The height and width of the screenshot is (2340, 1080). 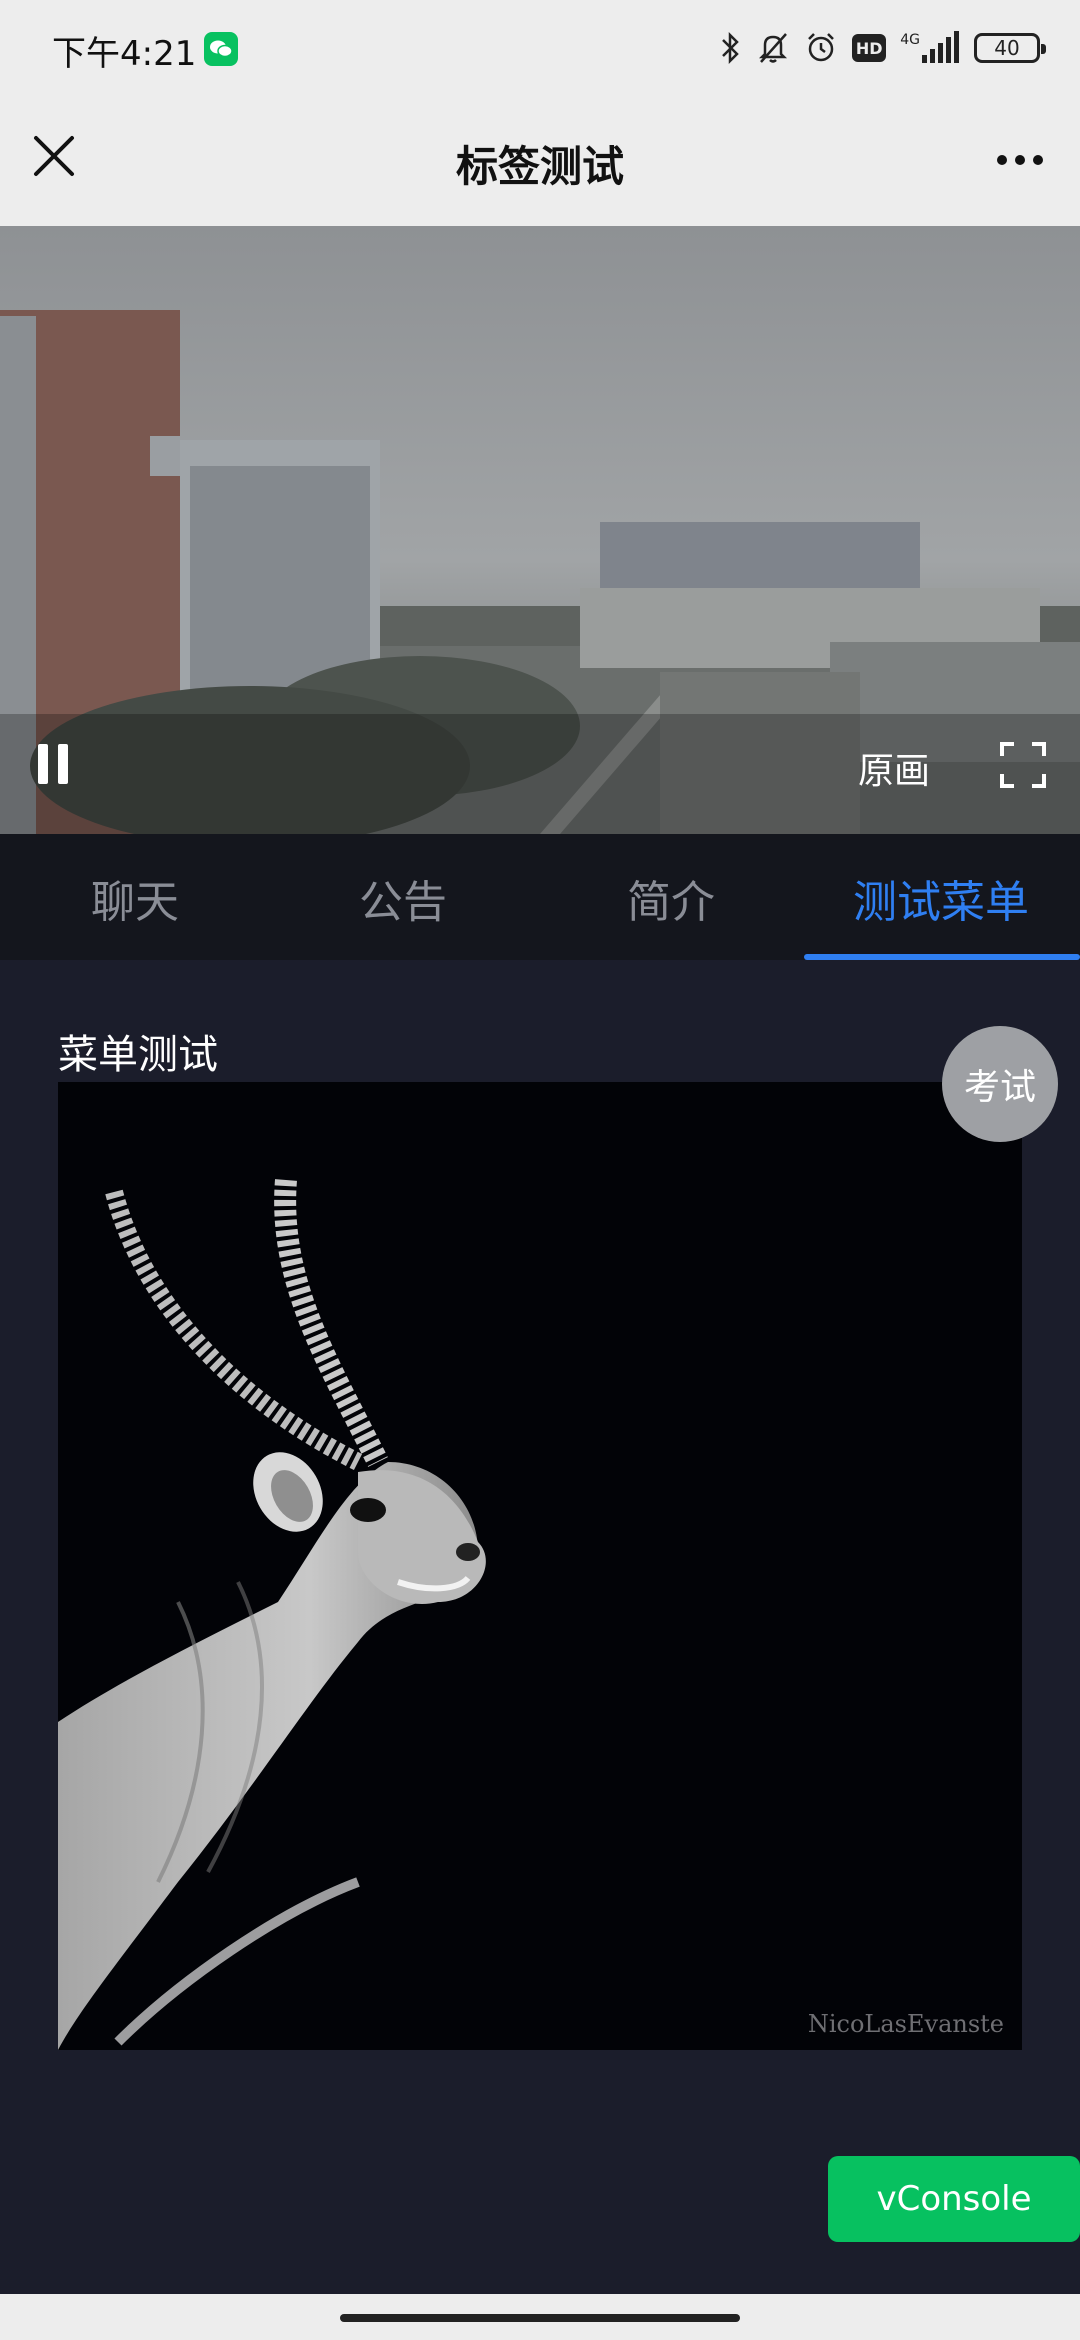 I want to click on page-title: 标签测试, so click(x=539, y=166).